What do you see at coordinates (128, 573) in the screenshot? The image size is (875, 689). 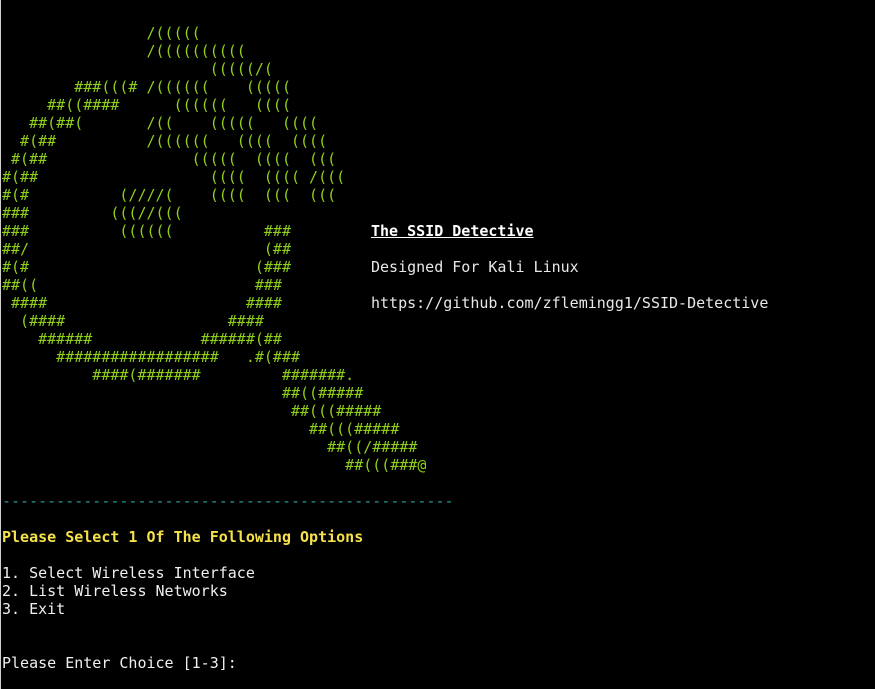 I see `menu-option-select-interface: 1. Select Wireless Interface` at bounding box center [128, 573].